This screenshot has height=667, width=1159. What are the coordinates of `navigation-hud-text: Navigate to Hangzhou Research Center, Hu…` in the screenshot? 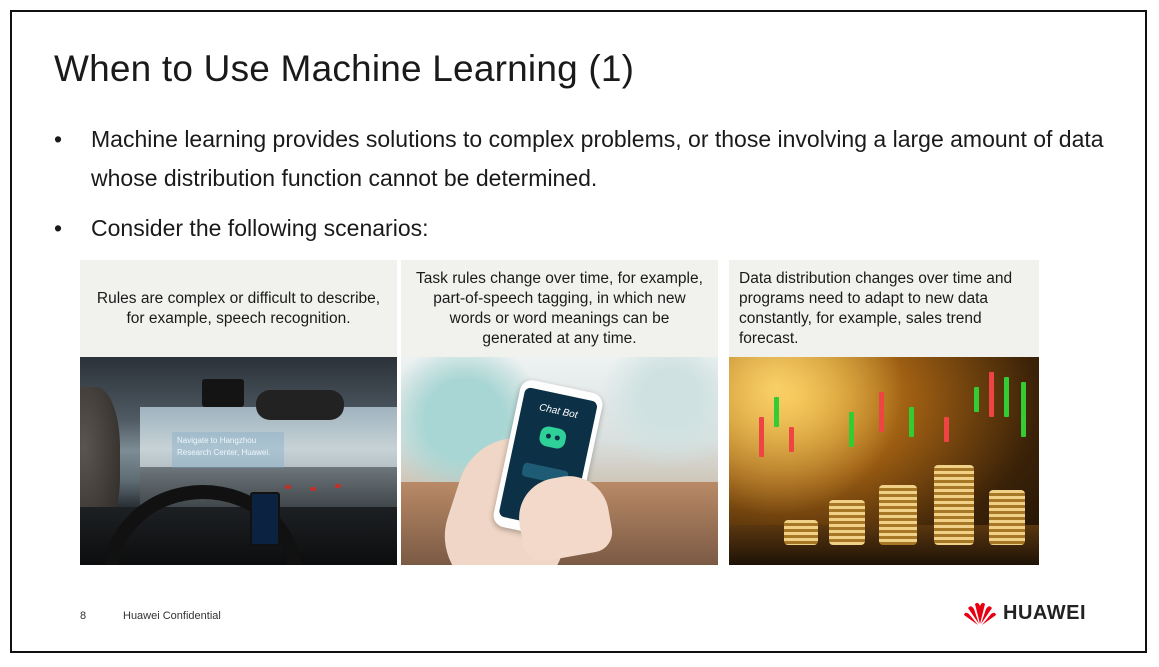 It's located at (228, 450).